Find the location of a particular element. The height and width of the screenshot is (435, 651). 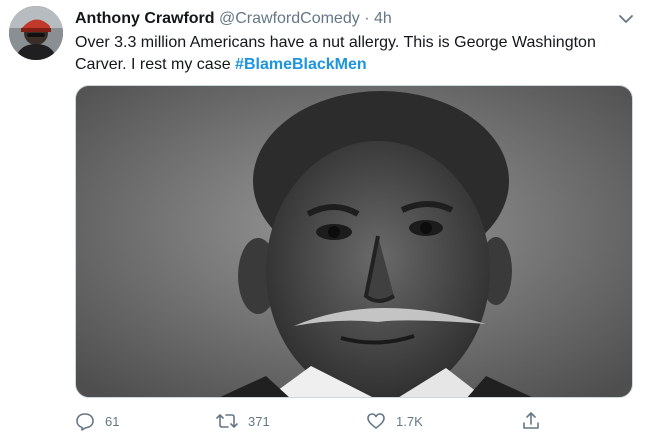

more-options-button is located at coordinates (626, 19).